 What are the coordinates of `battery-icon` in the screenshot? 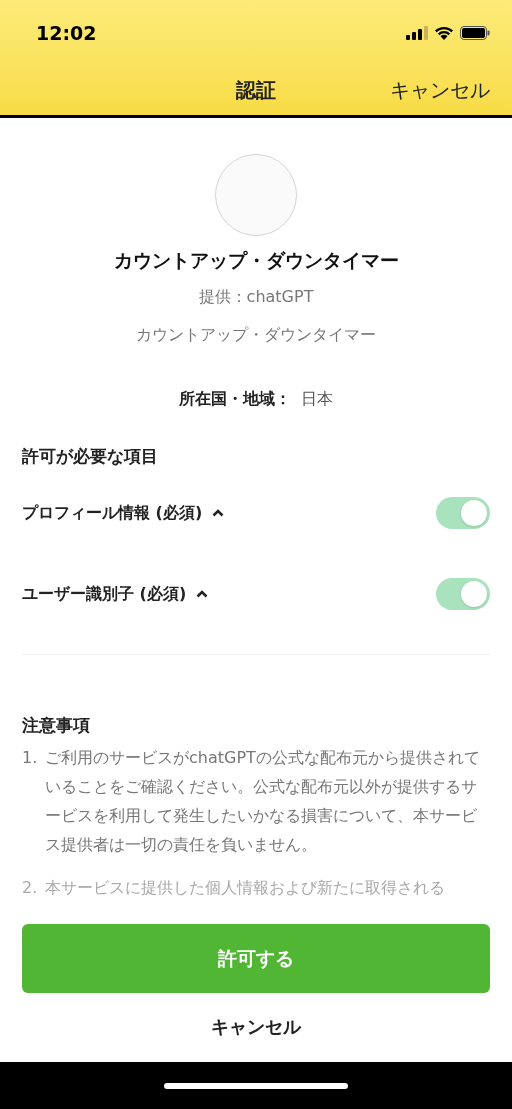 It's located at (475, 33).